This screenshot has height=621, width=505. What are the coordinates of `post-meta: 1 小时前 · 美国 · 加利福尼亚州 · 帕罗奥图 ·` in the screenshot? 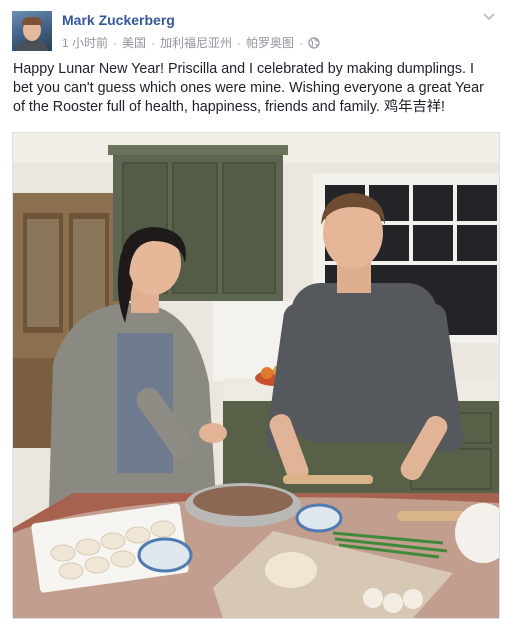 It's located at (191, 42).